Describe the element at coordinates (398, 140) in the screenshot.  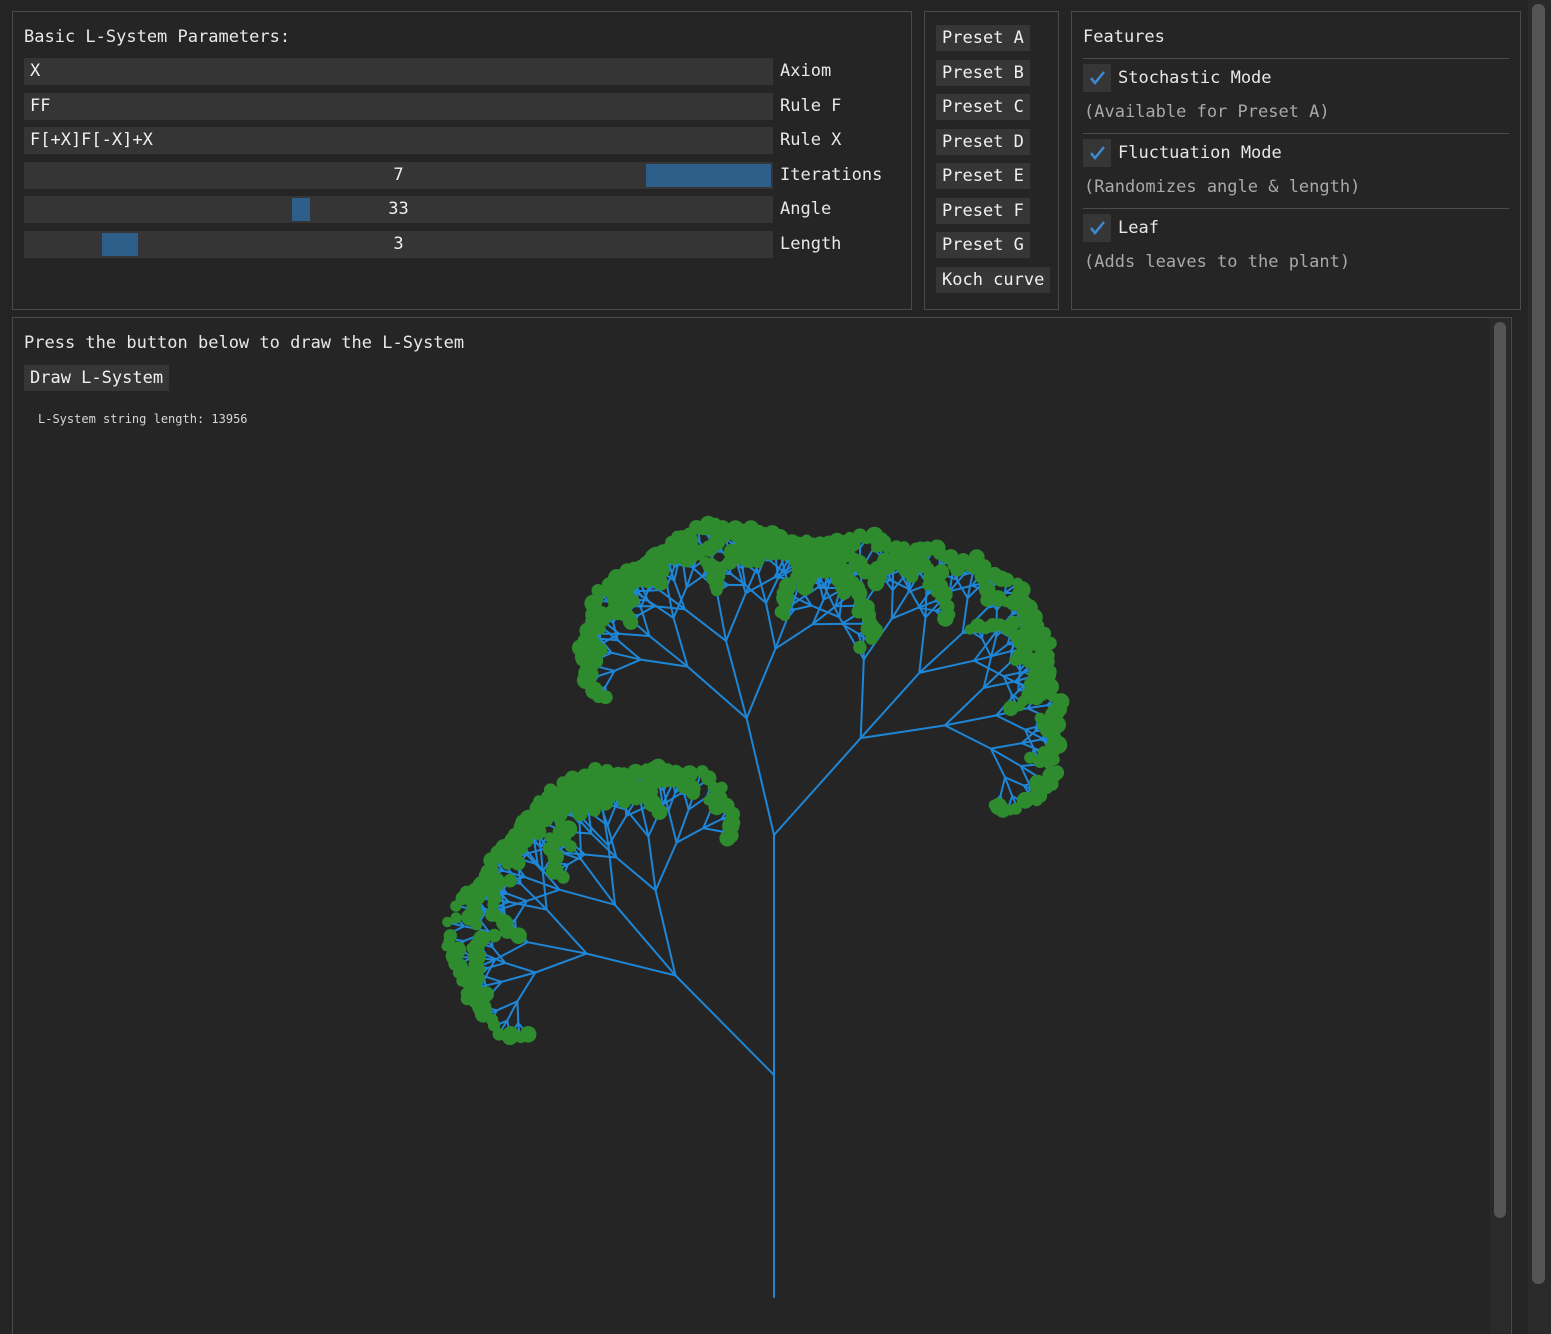
I see `rule-x-input: F[+X]F[-X]+X` at that location.